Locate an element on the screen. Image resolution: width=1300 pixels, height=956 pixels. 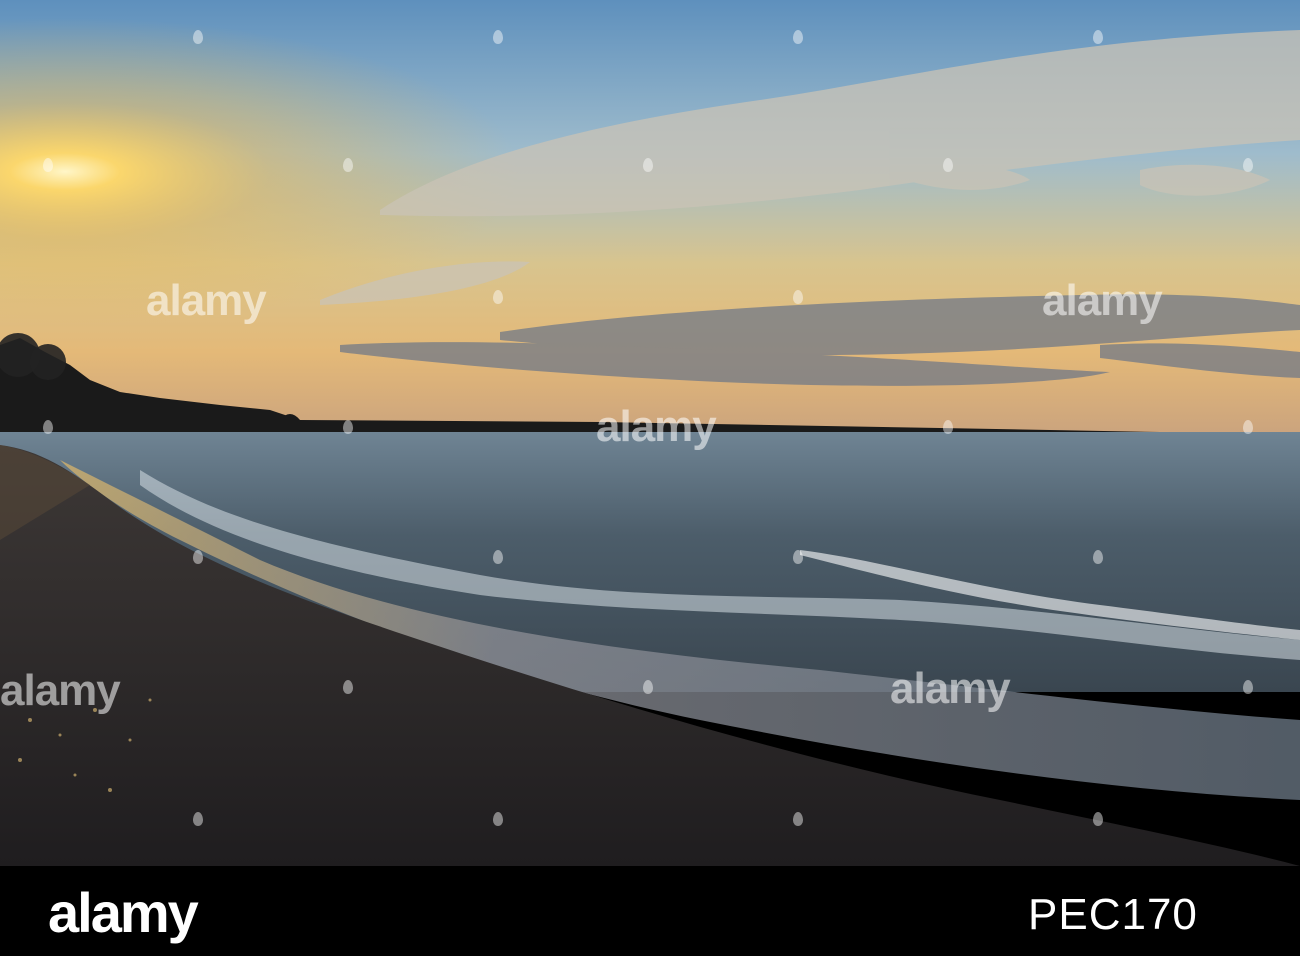
footer-bar: alamy PEC170 is located at coordinates (650, 911).